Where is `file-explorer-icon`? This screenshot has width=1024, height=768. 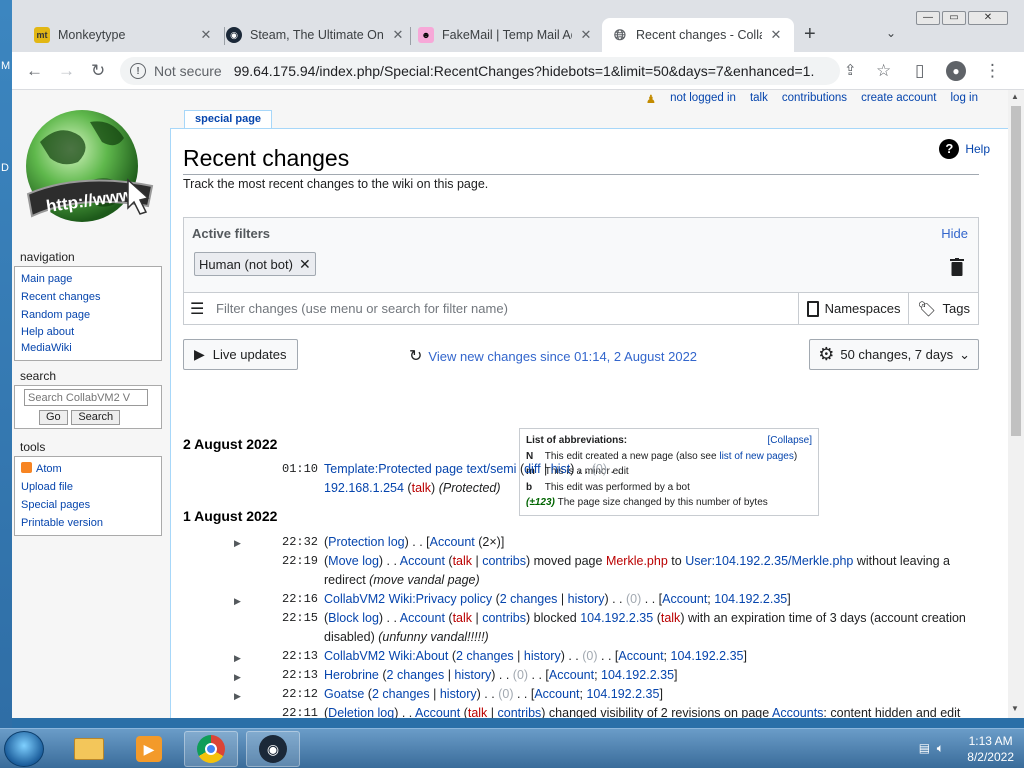
file-explorer-icon is located at coordinates (89, 749).